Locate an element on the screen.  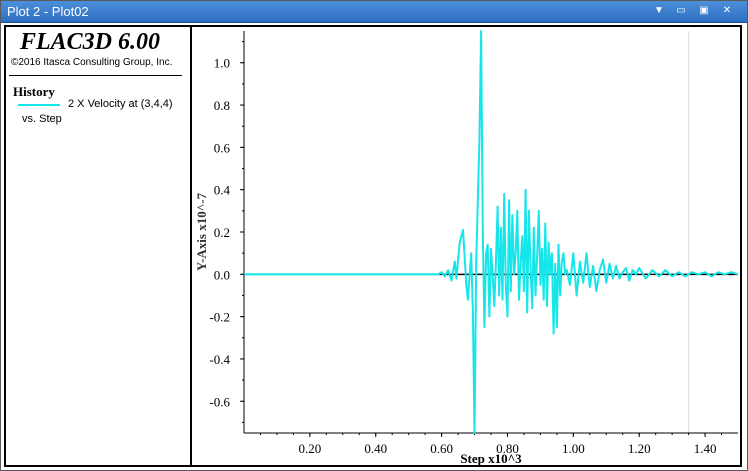
y-tick-label: 0.4 is located at coordinates (222, 190).